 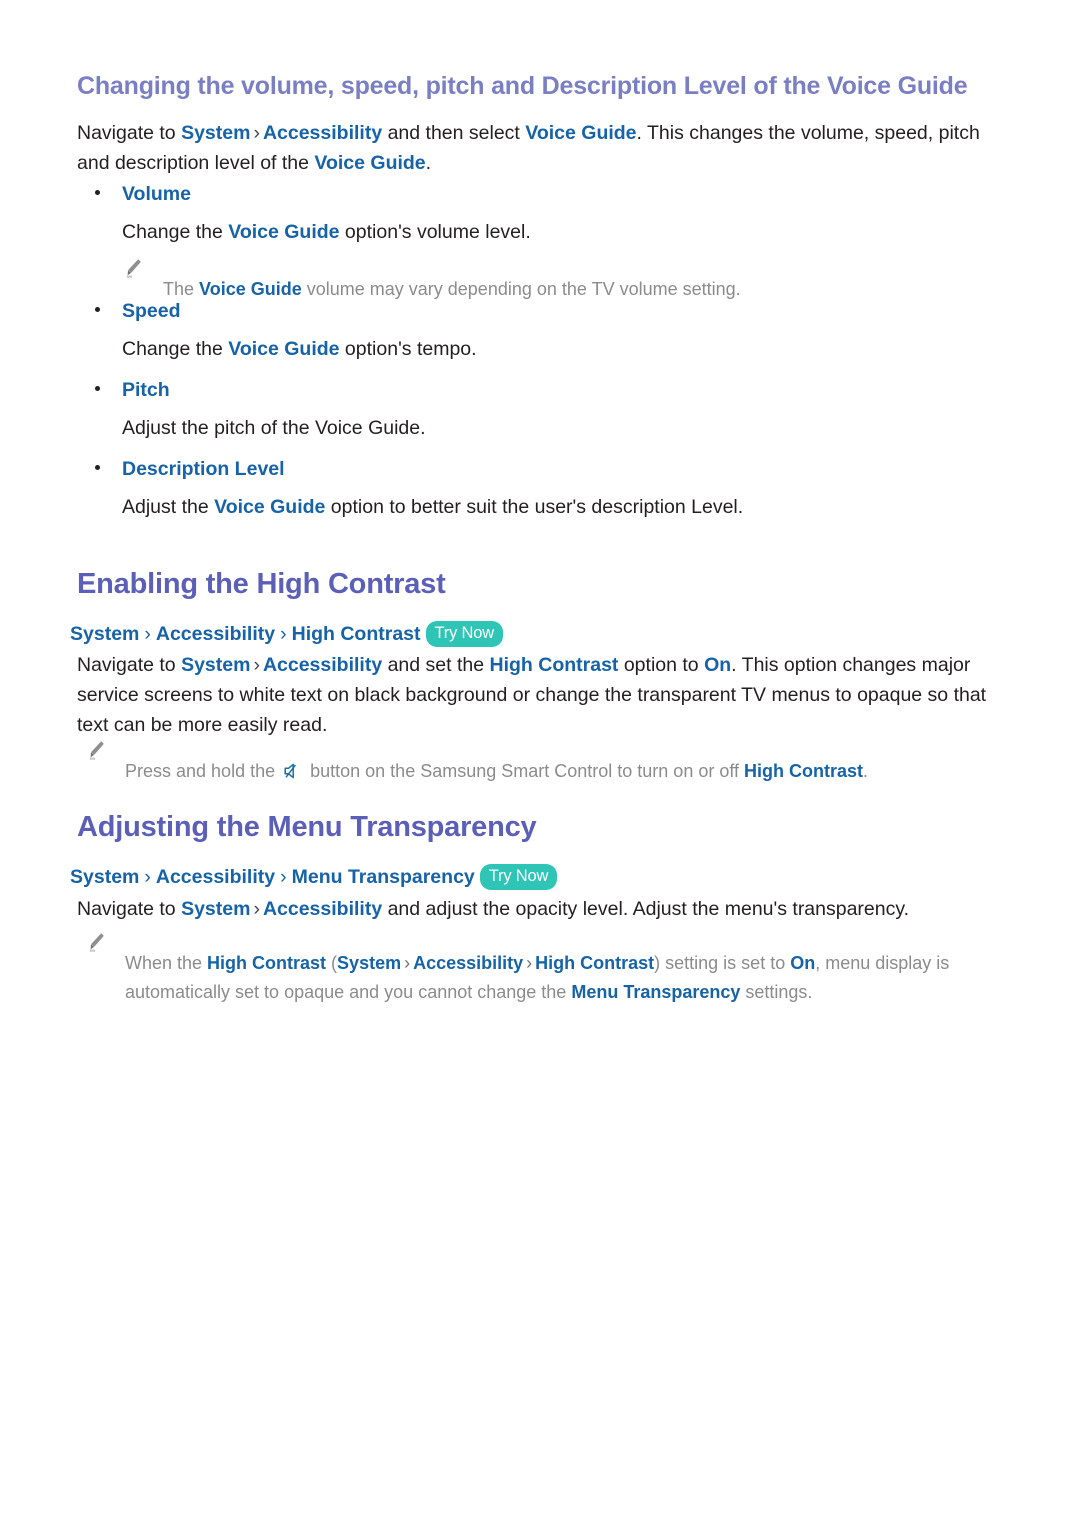 I want to click on breadcrumb-item-menu-transparency: Menu Transparency, so click(x=383, y=877).